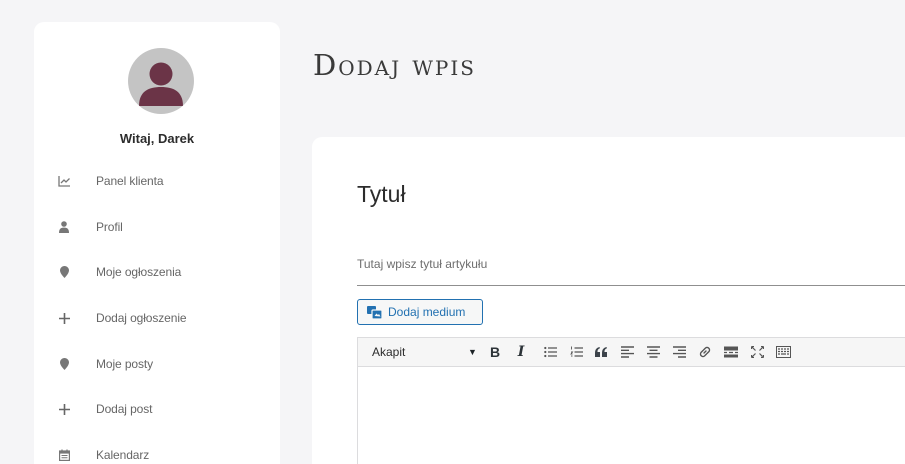 This screenshot has width=905, height=464. I want to click on sidebar-item-moje-posty: Moje posty, so click(104, 364).